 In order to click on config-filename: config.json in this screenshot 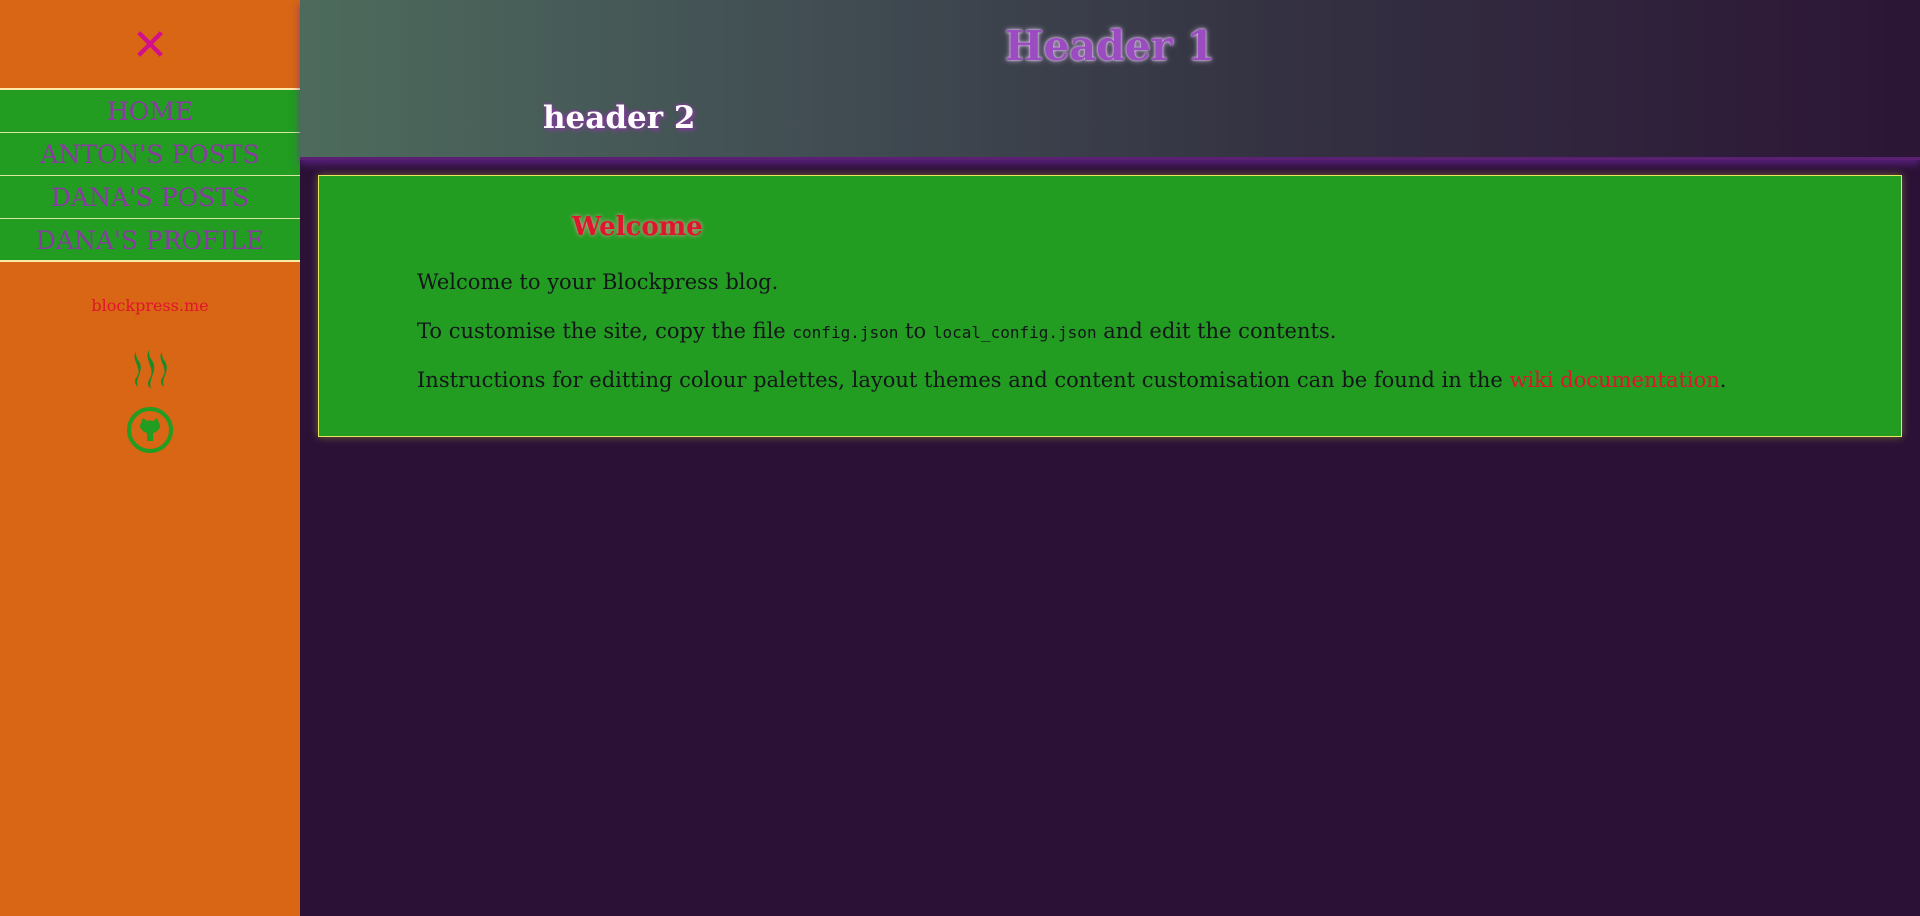, I will do `click(845, 332)`.